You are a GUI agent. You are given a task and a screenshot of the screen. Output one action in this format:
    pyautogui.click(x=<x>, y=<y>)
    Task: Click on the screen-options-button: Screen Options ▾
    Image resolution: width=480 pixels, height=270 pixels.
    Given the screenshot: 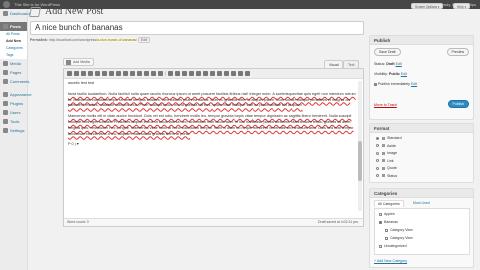 What is the action you would take?
    pyautogui.click(x=427, y=6)
    